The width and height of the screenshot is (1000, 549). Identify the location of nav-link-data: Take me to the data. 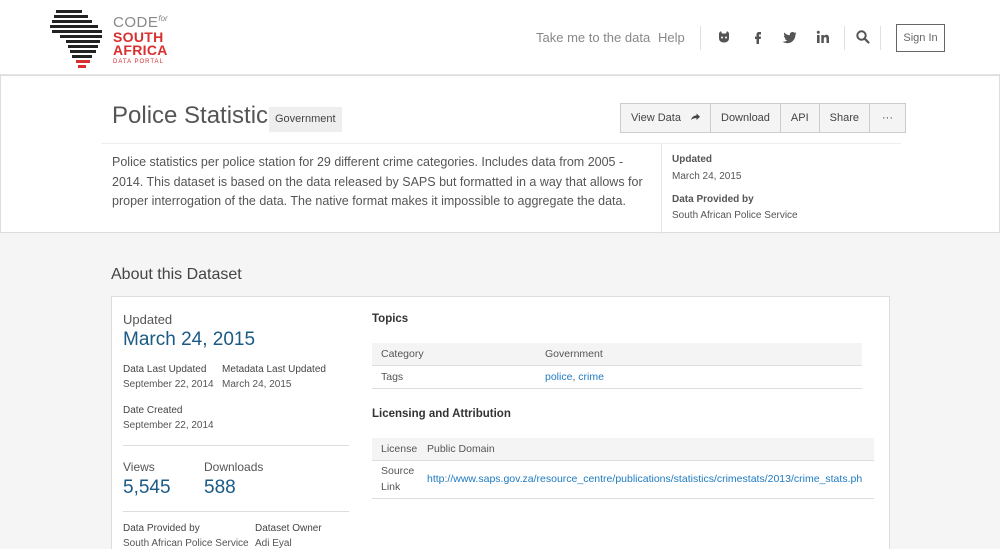
(593, 37).